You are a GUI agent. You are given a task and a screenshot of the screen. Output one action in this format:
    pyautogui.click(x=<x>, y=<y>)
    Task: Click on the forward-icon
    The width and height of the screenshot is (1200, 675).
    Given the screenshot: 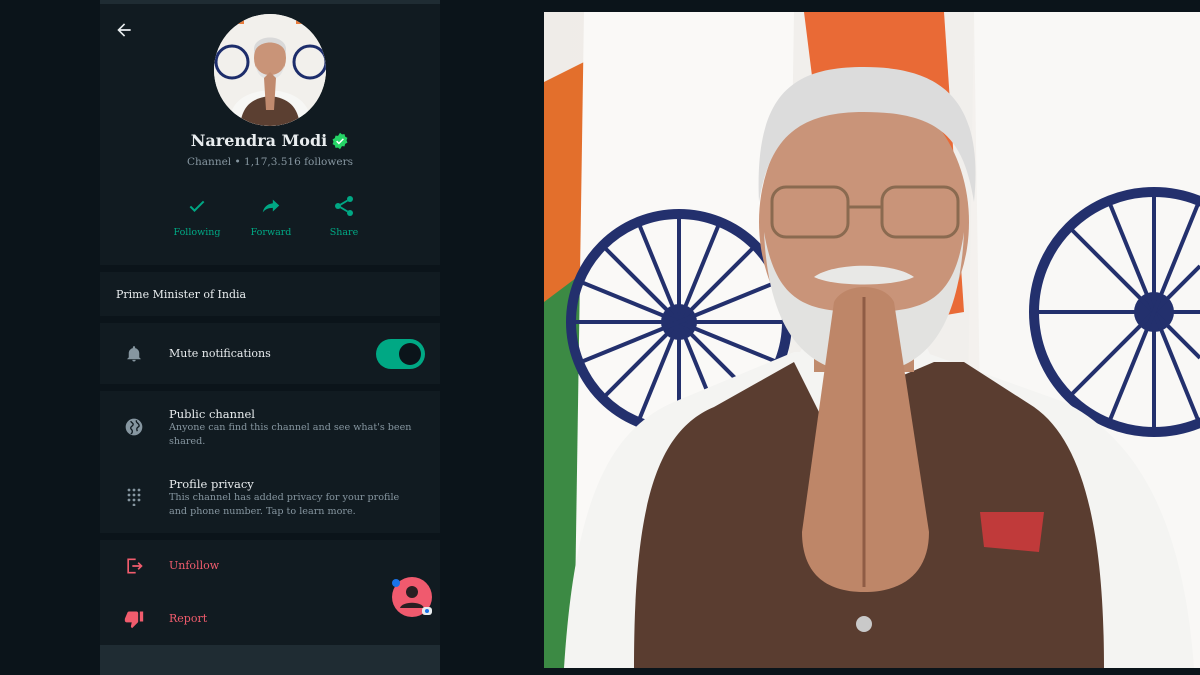 What is the action you would take?
    pyautogui.click(x=271, y=206)
    